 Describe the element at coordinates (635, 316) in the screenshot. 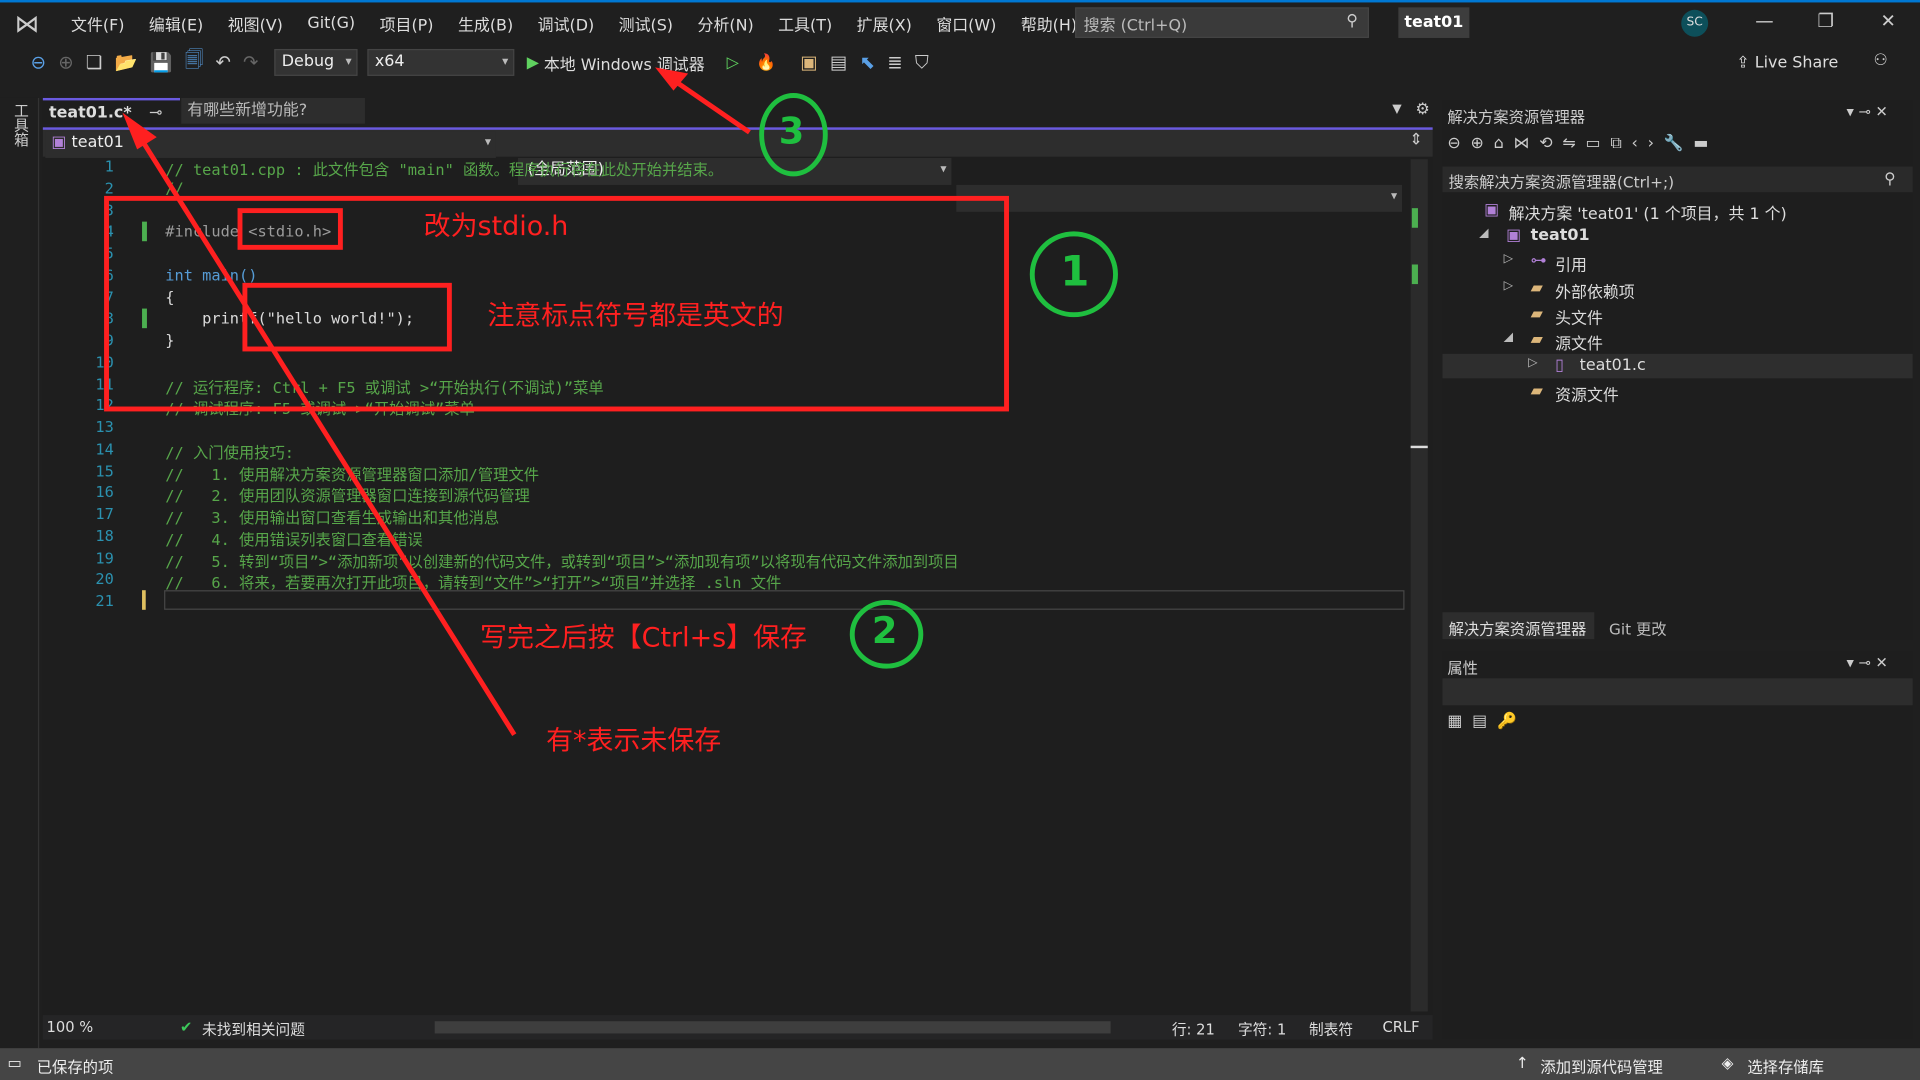

I see `annotation-punctuation: 注意标点符号都是英文的` at that location.